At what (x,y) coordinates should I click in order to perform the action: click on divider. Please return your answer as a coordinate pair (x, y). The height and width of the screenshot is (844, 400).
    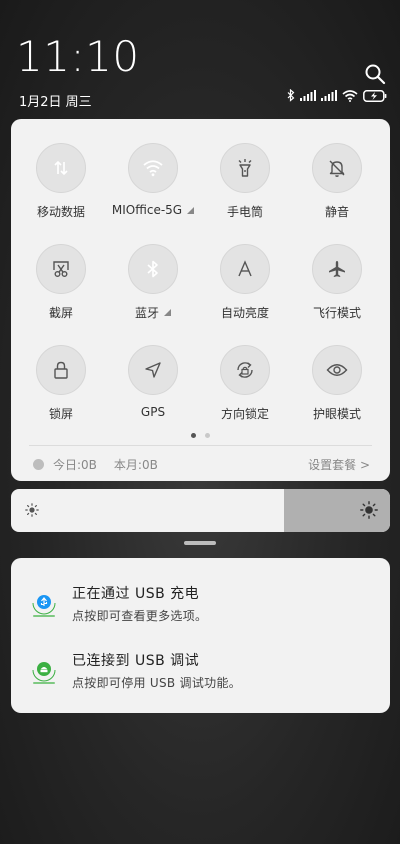
    Looking at the image, I should click on (200, 445).